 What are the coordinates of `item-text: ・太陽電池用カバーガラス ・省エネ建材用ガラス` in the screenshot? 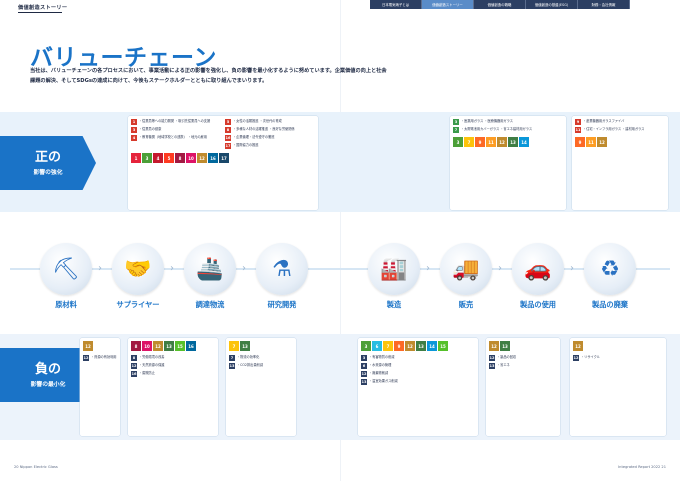 It's located at (497, 129).